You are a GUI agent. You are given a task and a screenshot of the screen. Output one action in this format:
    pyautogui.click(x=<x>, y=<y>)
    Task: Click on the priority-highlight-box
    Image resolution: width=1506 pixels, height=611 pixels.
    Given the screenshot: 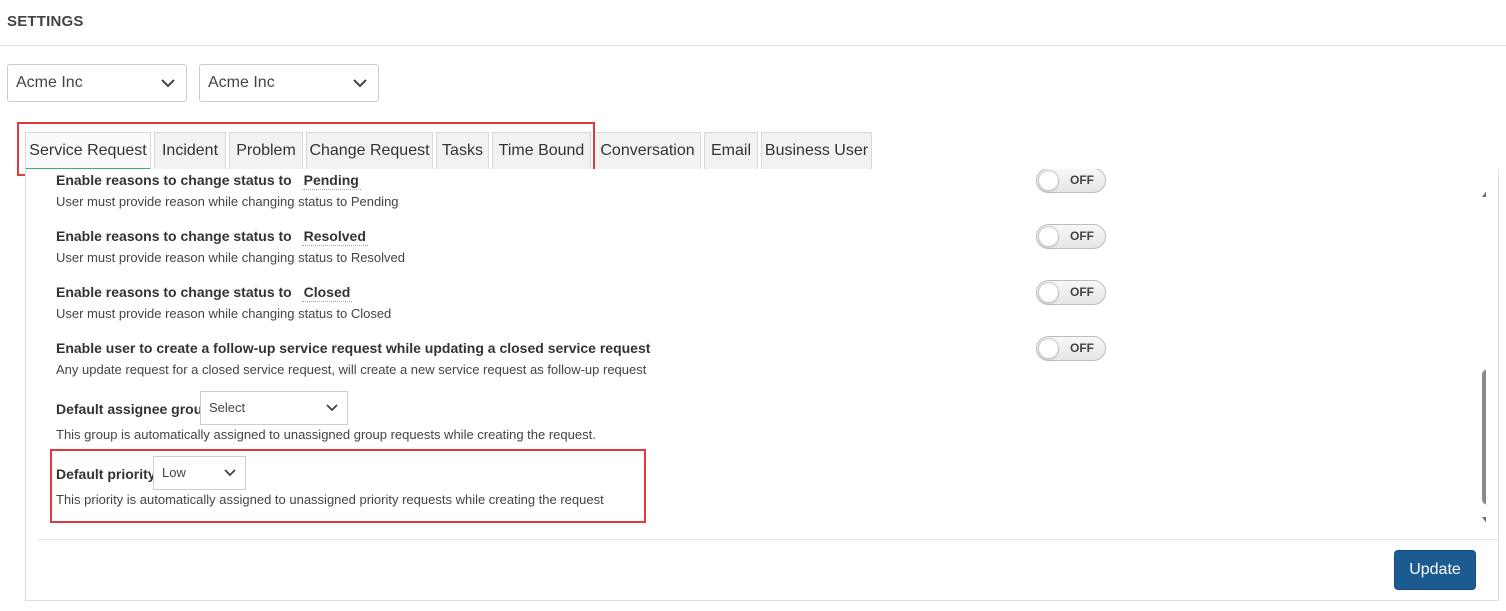 What is the action you would take?
    pyautogui.click(x=348, y=486)
    